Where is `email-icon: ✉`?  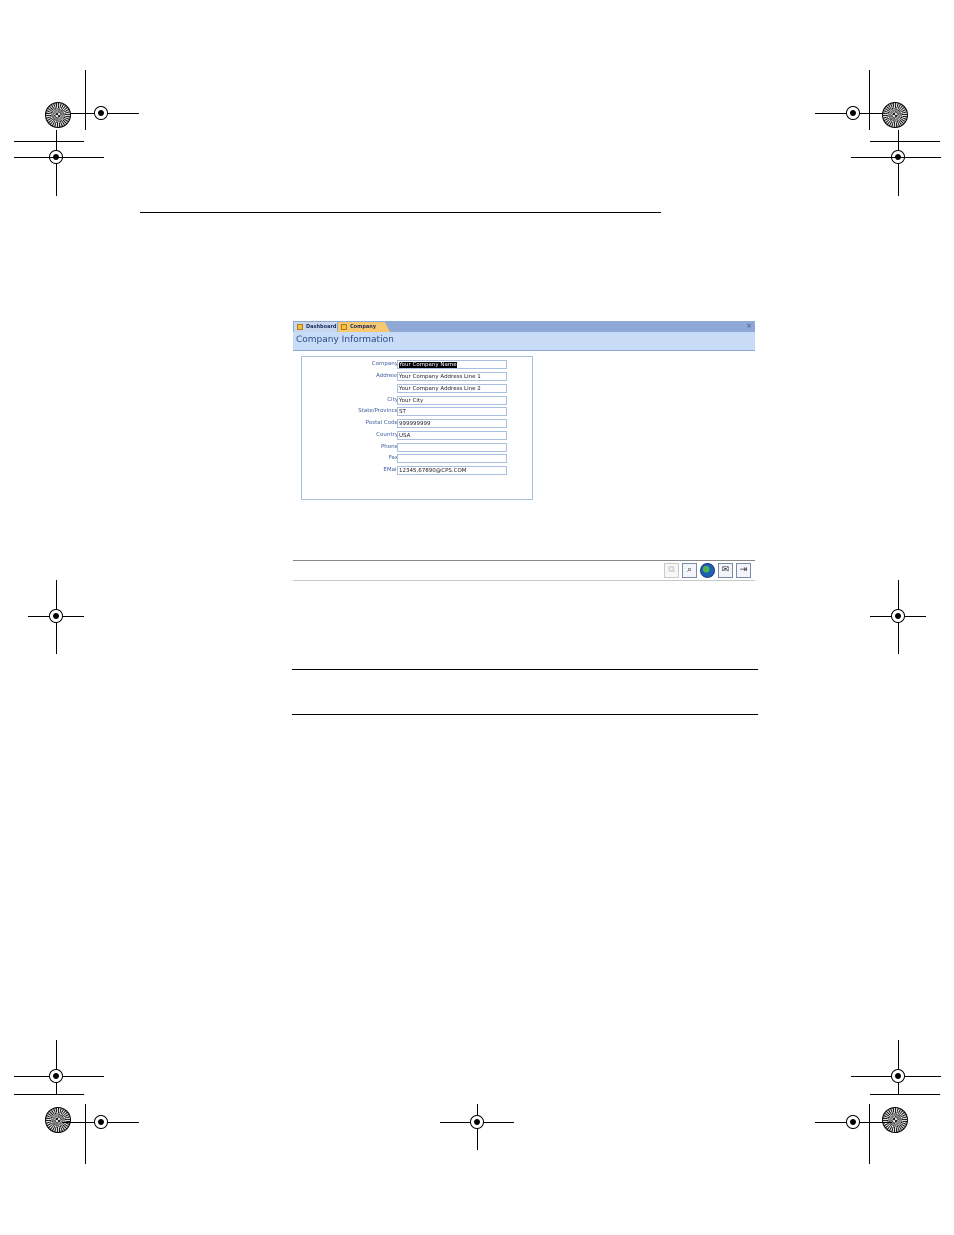
email-icon: ✉ is located at coordinates (725, 570).